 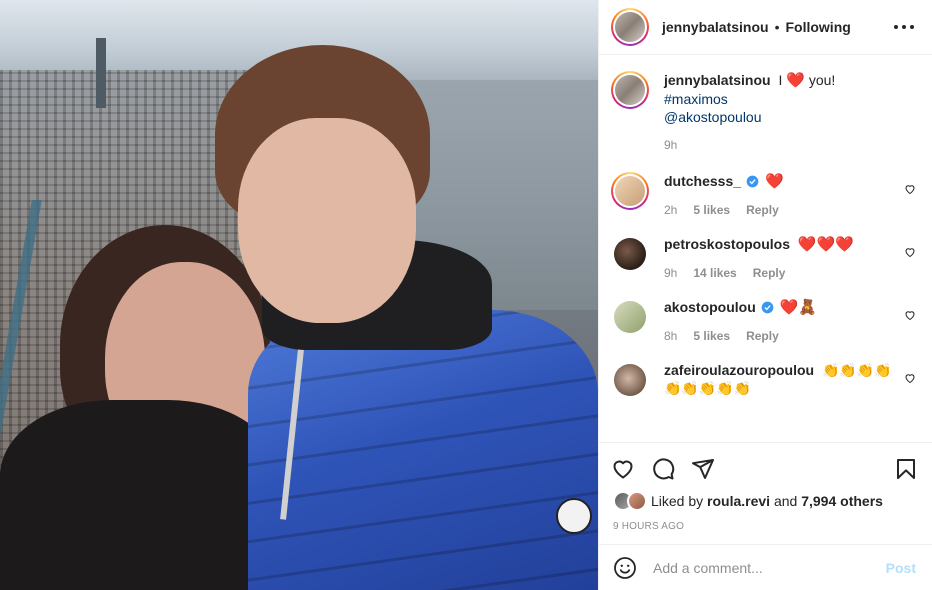 What do you see at coordinates (140, 495) in the screenshot?
I see `photo-black-scarf` at bounding box center [140, 495].